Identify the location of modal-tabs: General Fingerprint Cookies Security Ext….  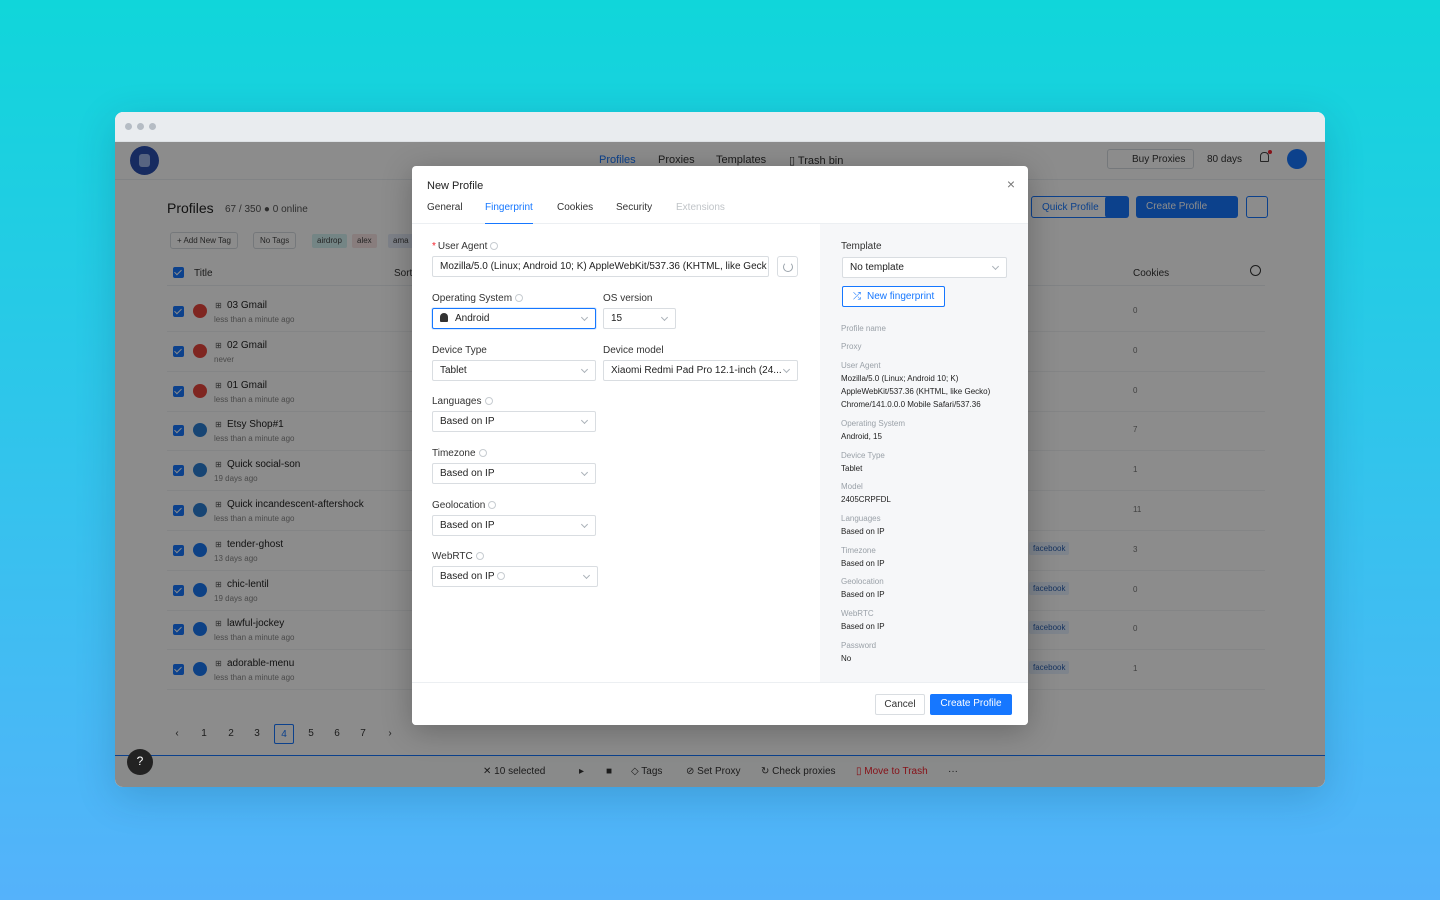
(720, 213).